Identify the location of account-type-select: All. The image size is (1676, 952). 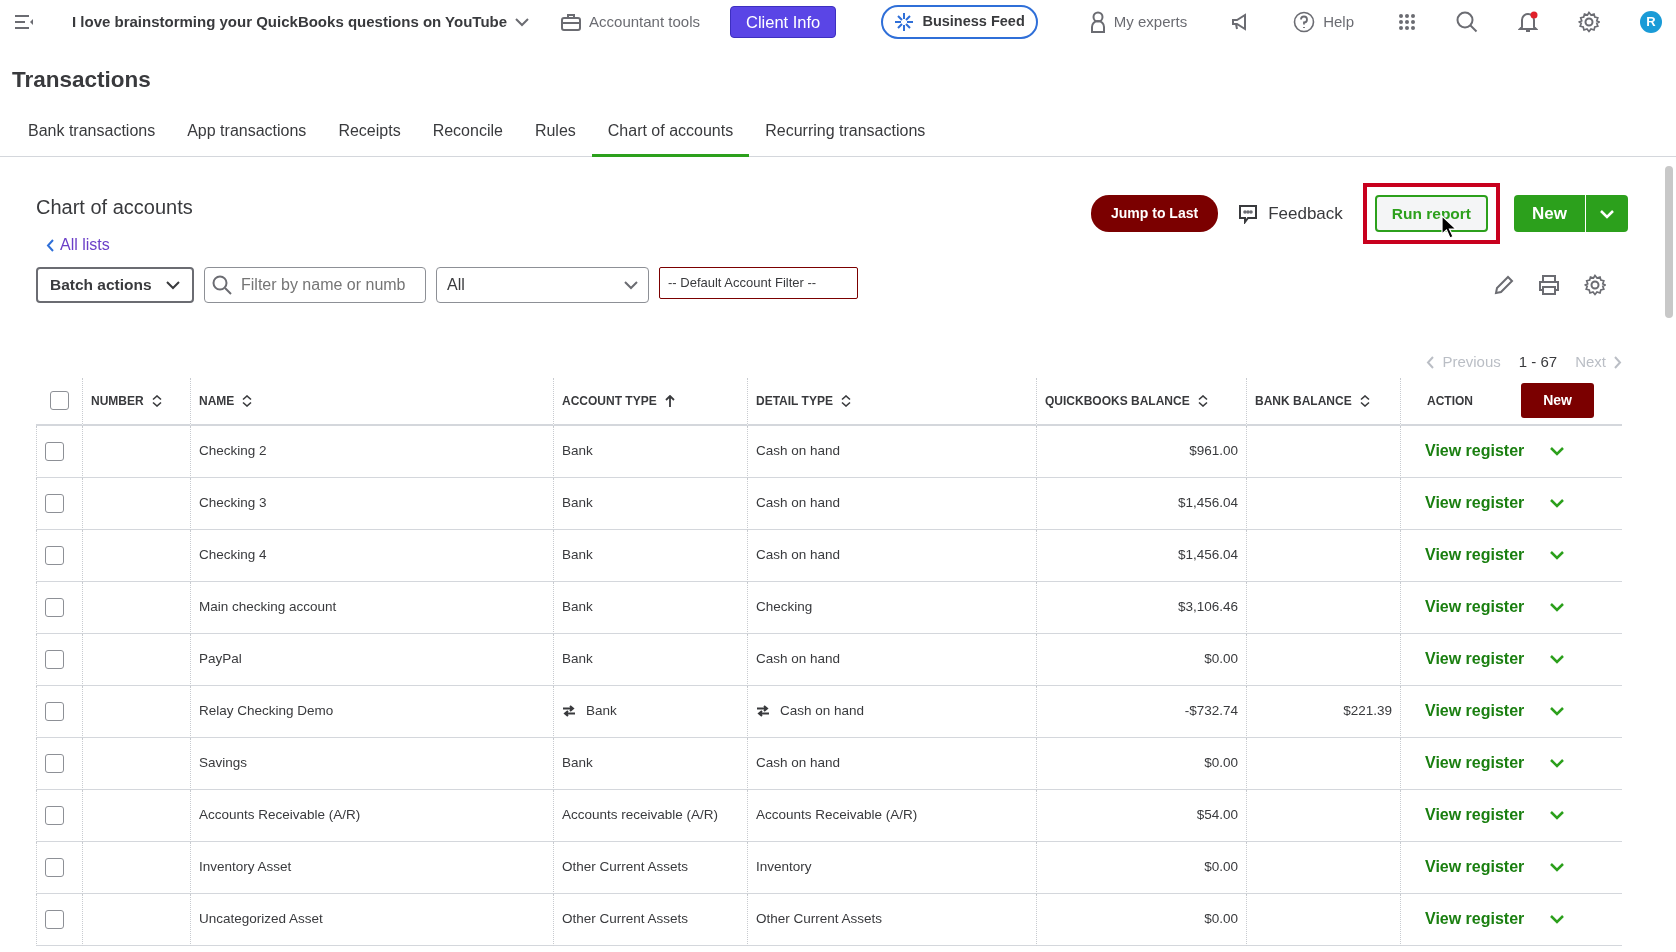
(542, 285).